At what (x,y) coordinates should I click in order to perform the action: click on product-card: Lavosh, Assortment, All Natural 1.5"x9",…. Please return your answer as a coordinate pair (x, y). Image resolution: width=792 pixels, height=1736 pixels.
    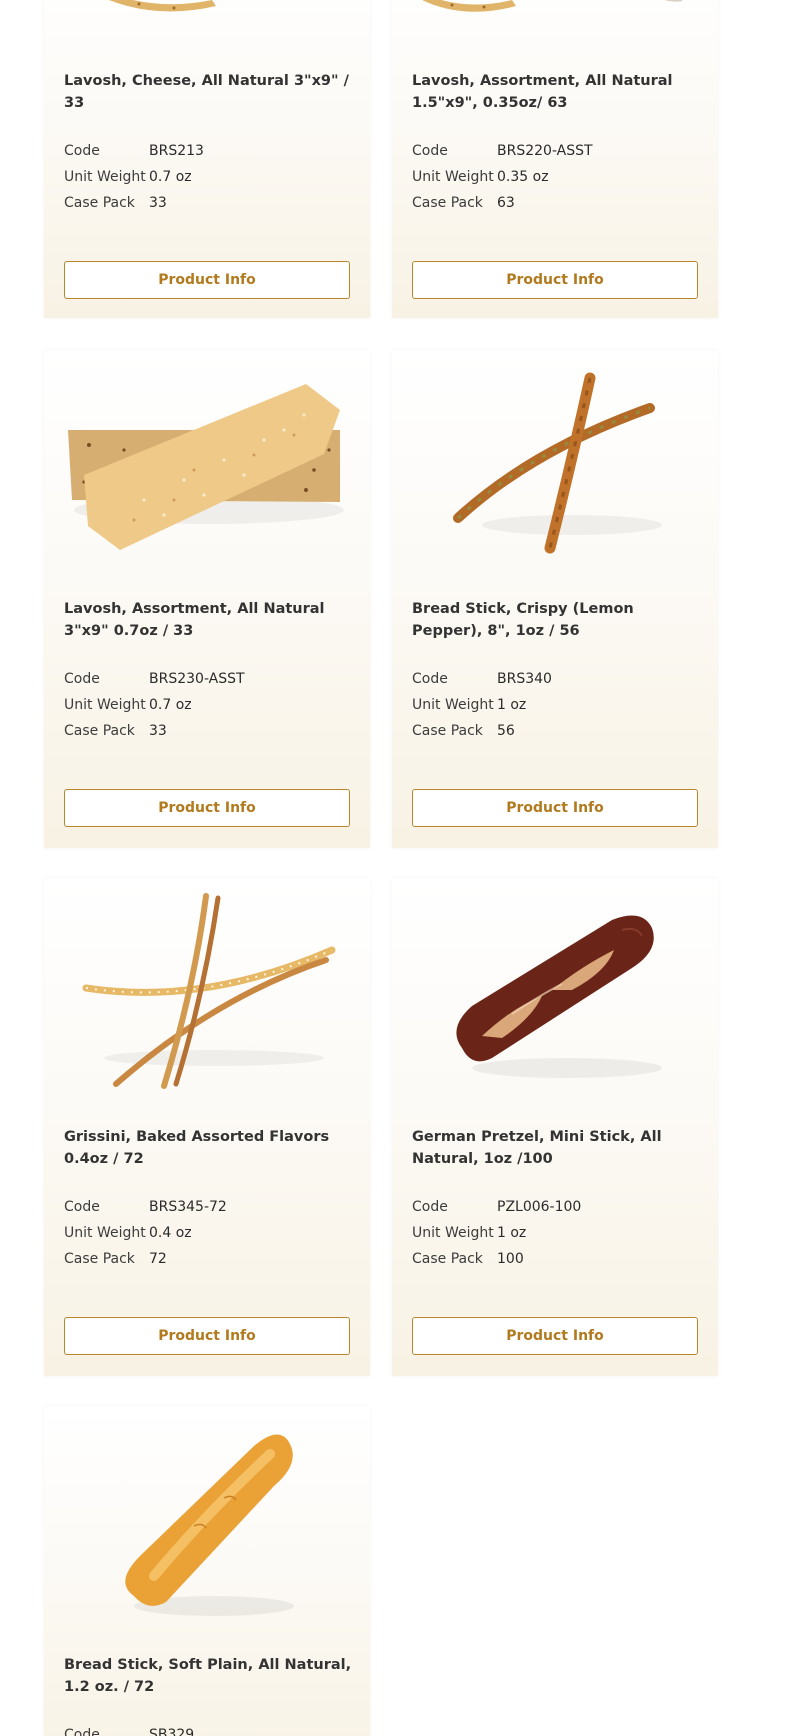
    Looking at the image, I should click on (555, 159).